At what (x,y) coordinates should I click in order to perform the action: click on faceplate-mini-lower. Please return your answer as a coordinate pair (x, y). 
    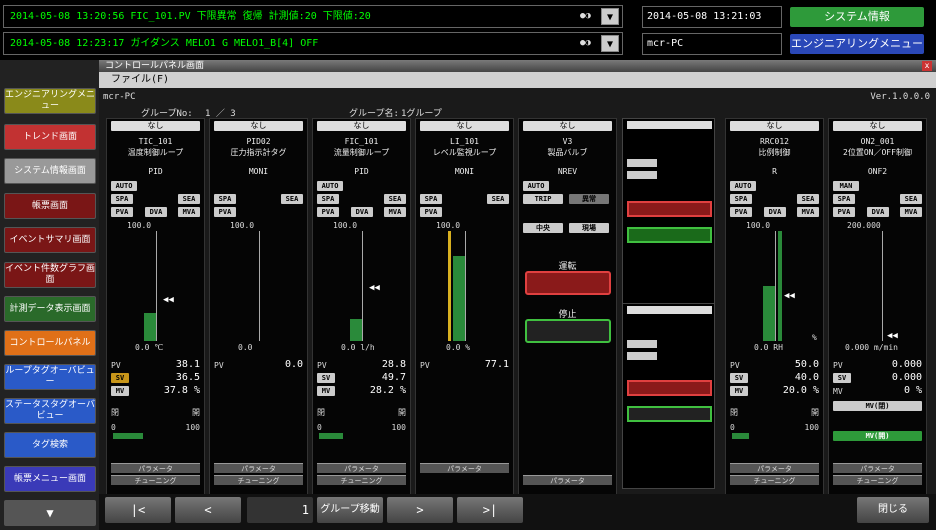
    Looking at the image, I should click on (668, 396).